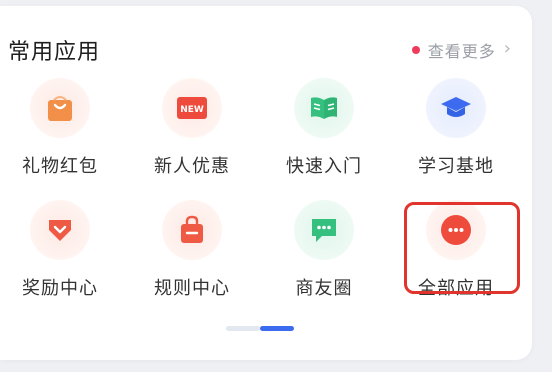 The height and width of the screenshot is (372, 552). What do you see at coordinates (60, 288) in the screenshot?
I see `app-label: 奖励中心` at bounding box center [60, 288].